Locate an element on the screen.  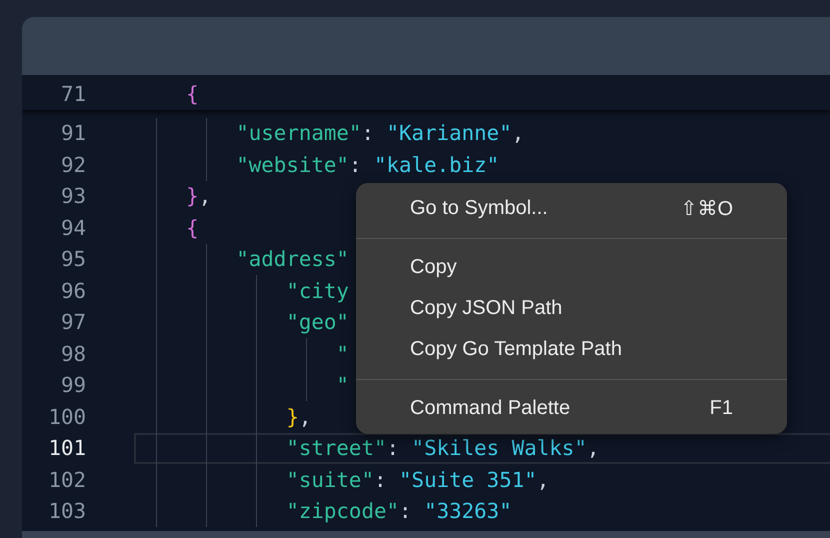
json-key: "geo" is located at coordinates (217, 322).